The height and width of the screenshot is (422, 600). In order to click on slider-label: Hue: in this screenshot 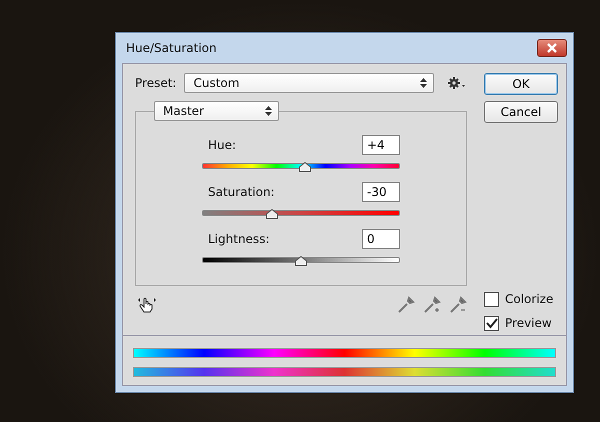, I will do `click(222, 145)`.